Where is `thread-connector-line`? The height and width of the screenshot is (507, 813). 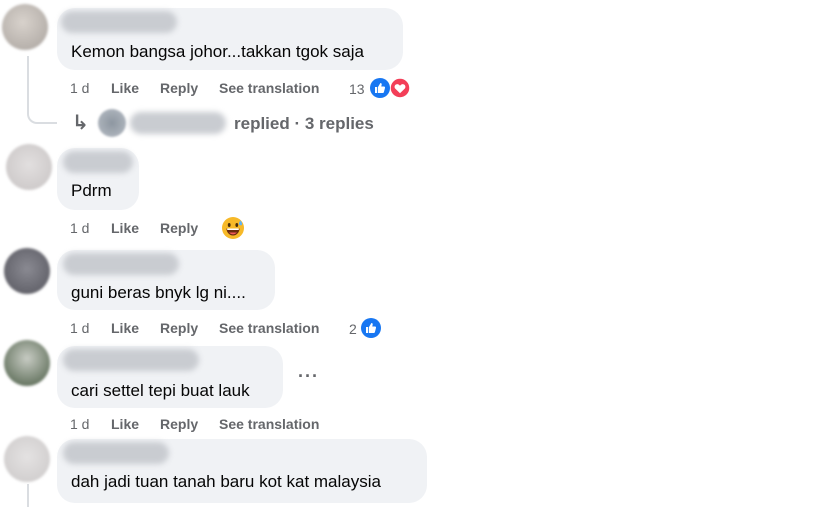 thread-connector-line is located at coordinates (42, 90).